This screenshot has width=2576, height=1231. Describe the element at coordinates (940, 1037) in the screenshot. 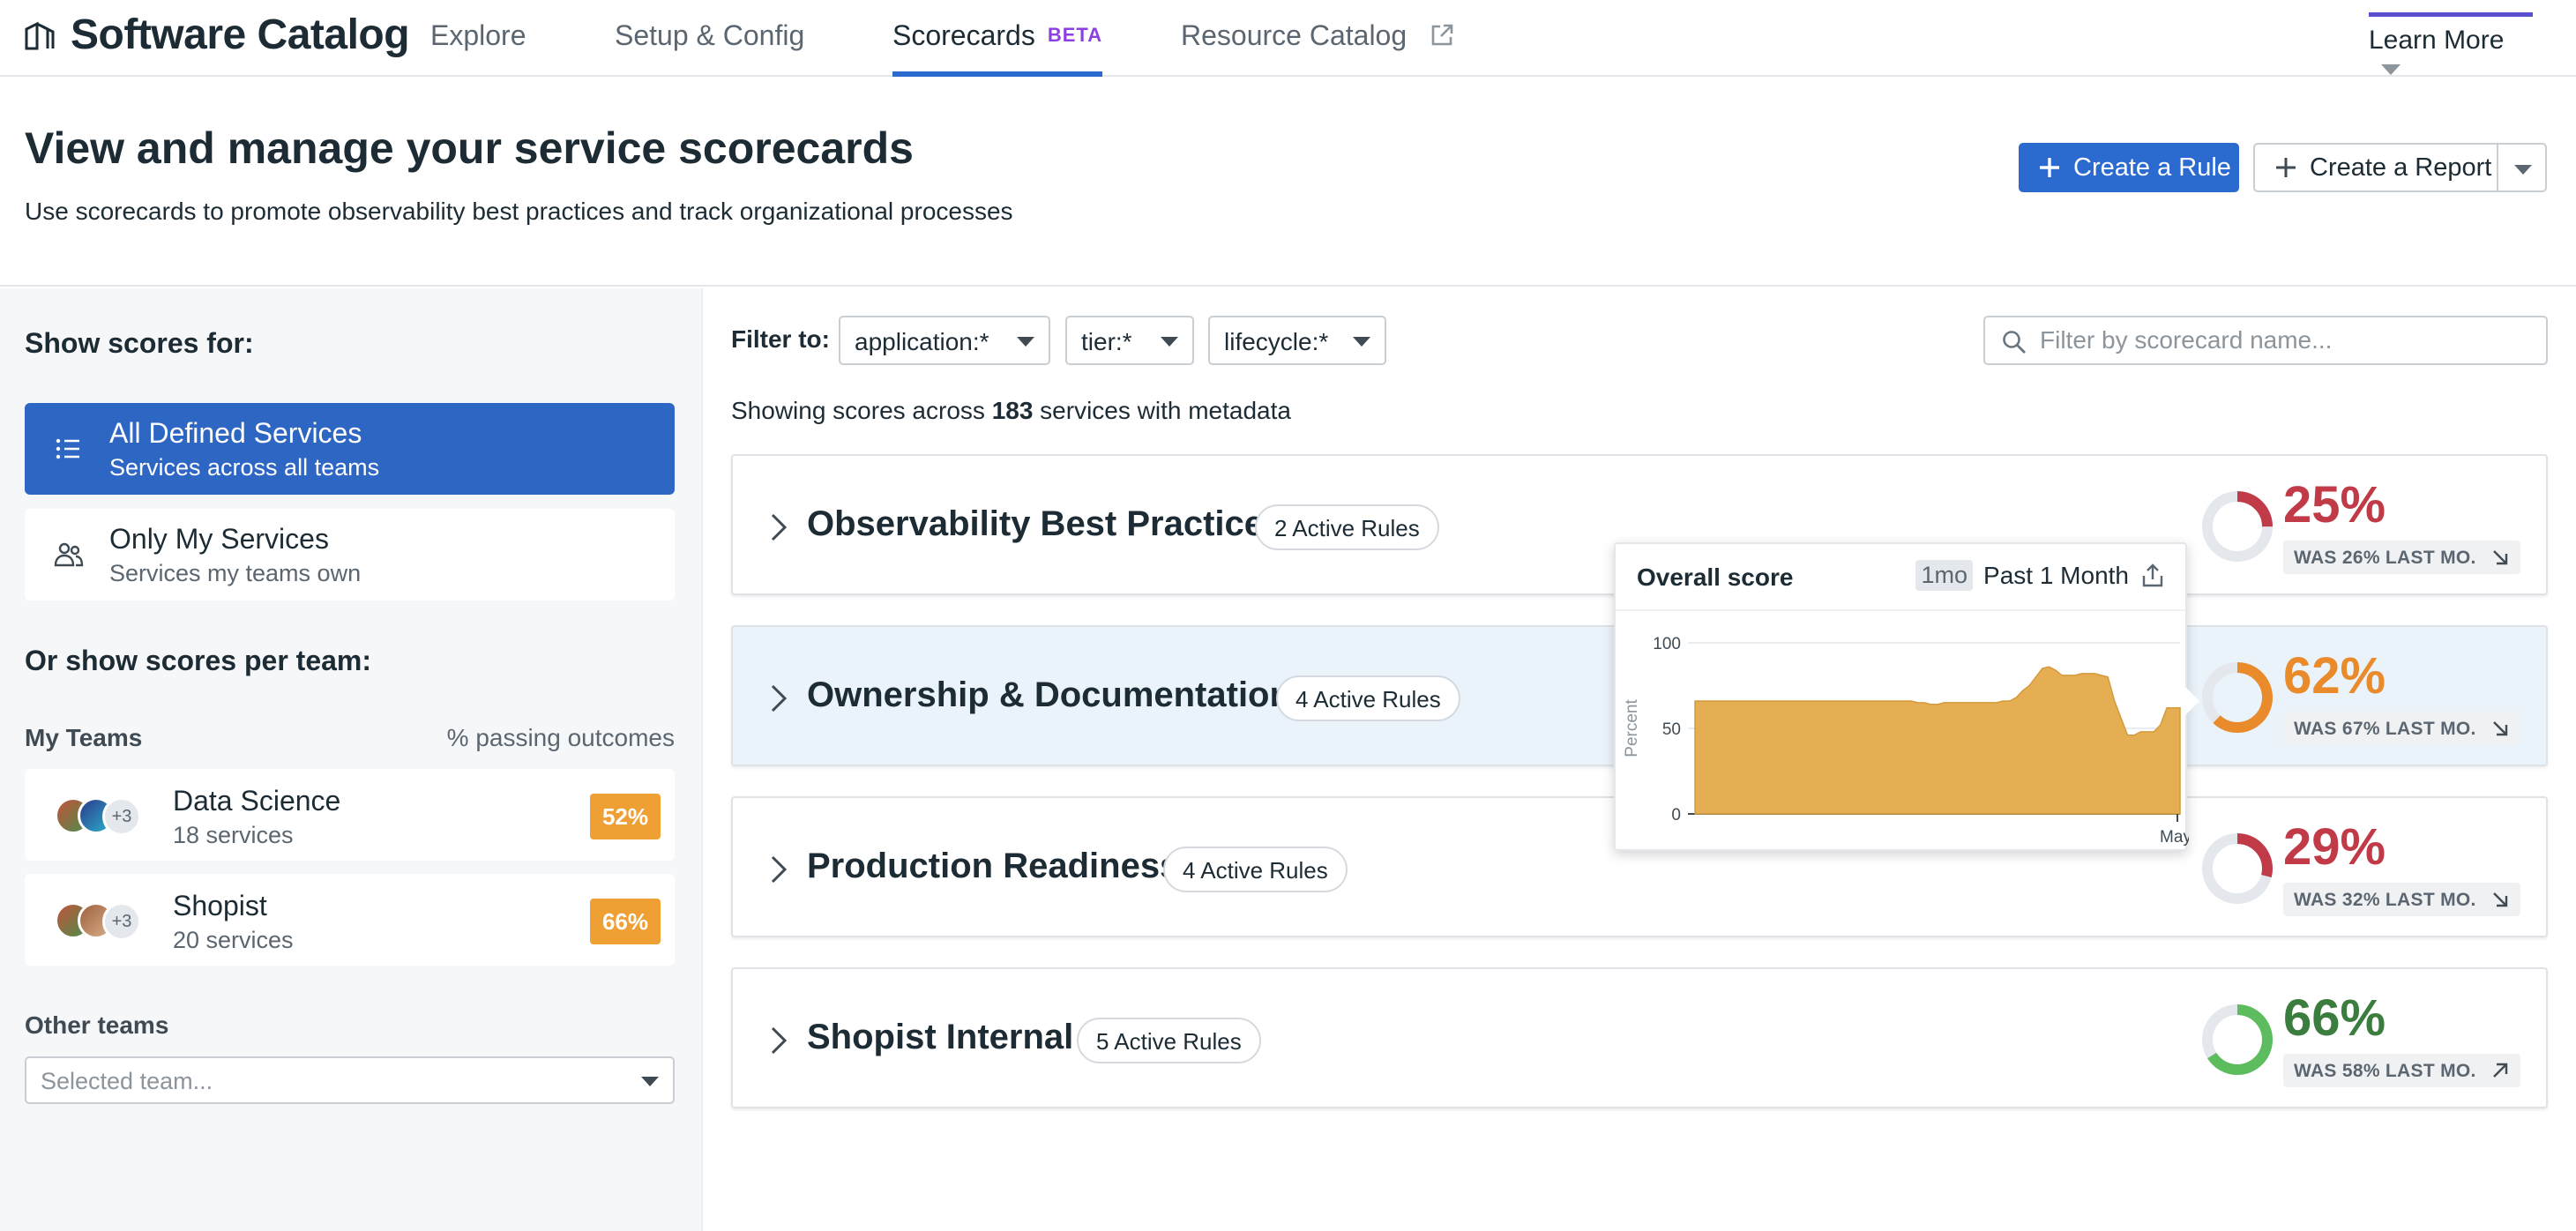

I see `scorecard-title: Shopist Internal` at that location.